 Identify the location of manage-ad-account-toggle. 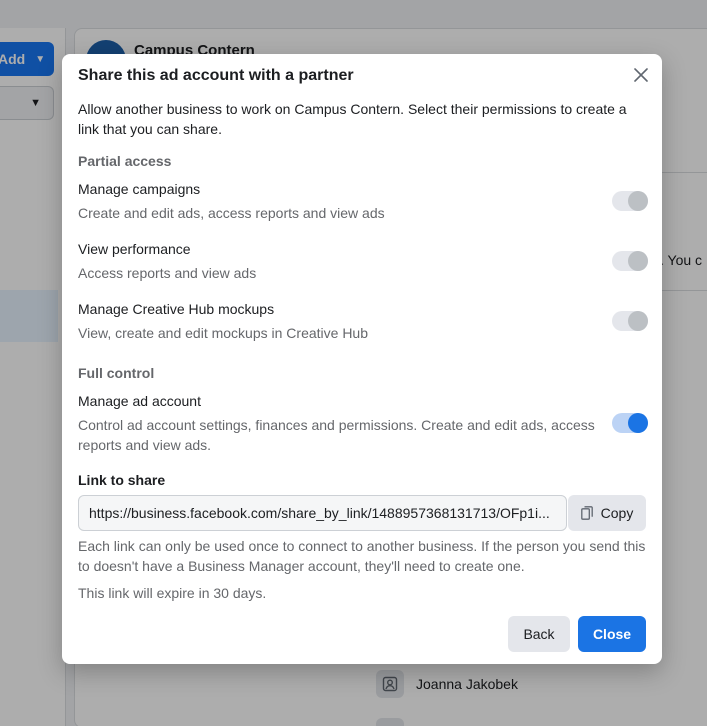
(630, 423).